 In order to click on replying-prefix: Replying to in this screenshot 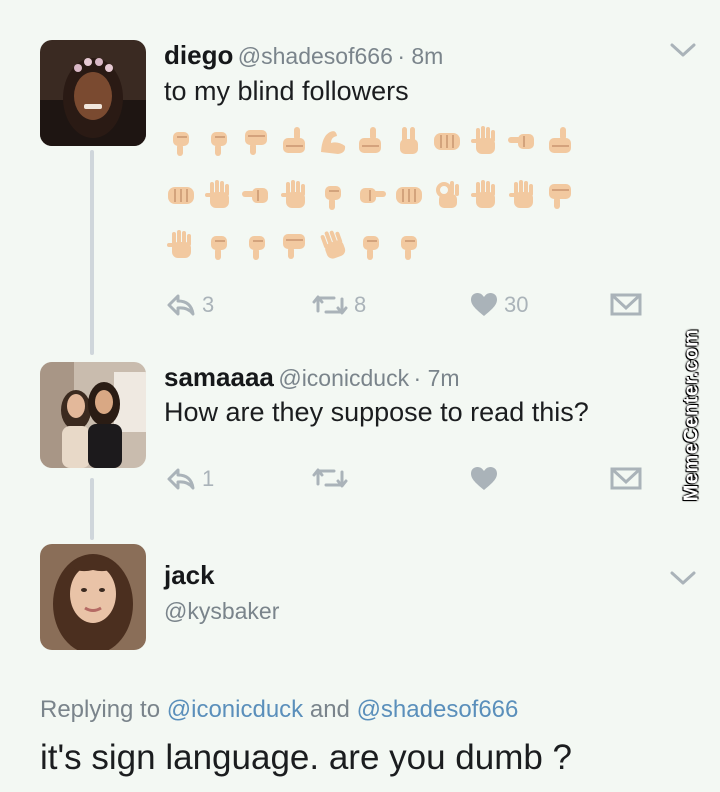, I will do `click(100, 709)`.